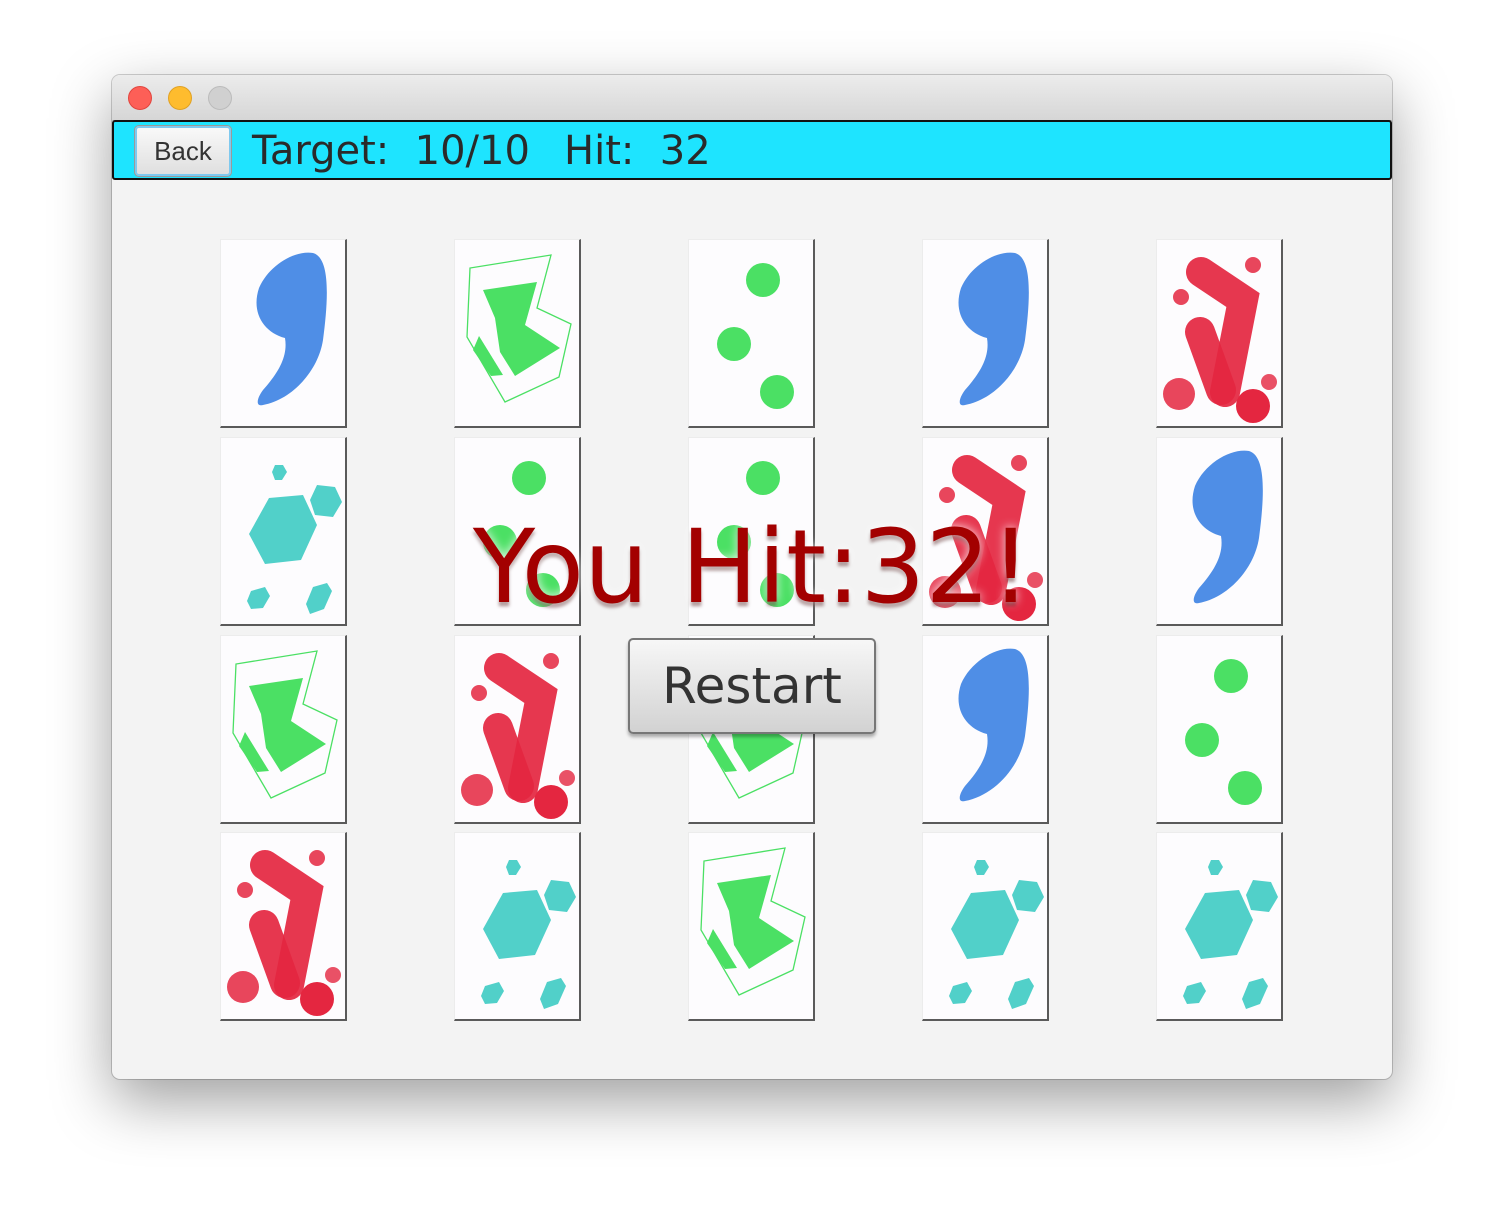 Image resolution: width=1504 pixels, height=1228 pixels. What do you see at coordinates (140, 98) in the screenshot?
I see `close-icon` at bounding box center [140, 98].